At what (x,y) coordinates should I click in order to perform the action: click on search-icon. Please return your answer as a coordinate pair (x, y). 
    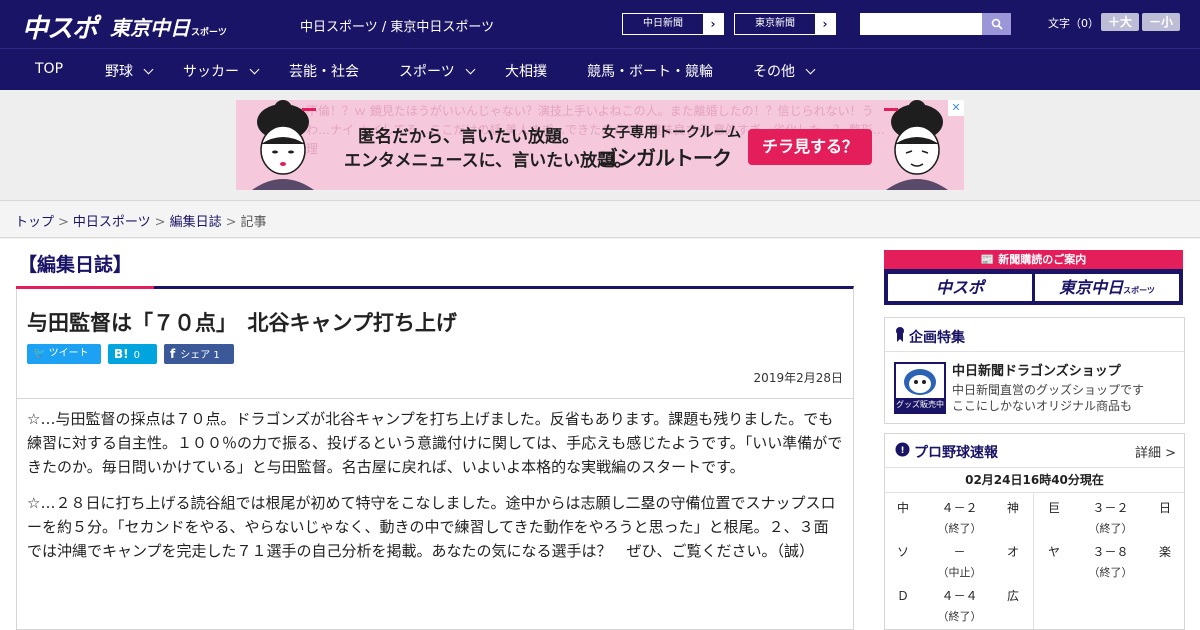
    Looking at the image, I should click on (997, 24).